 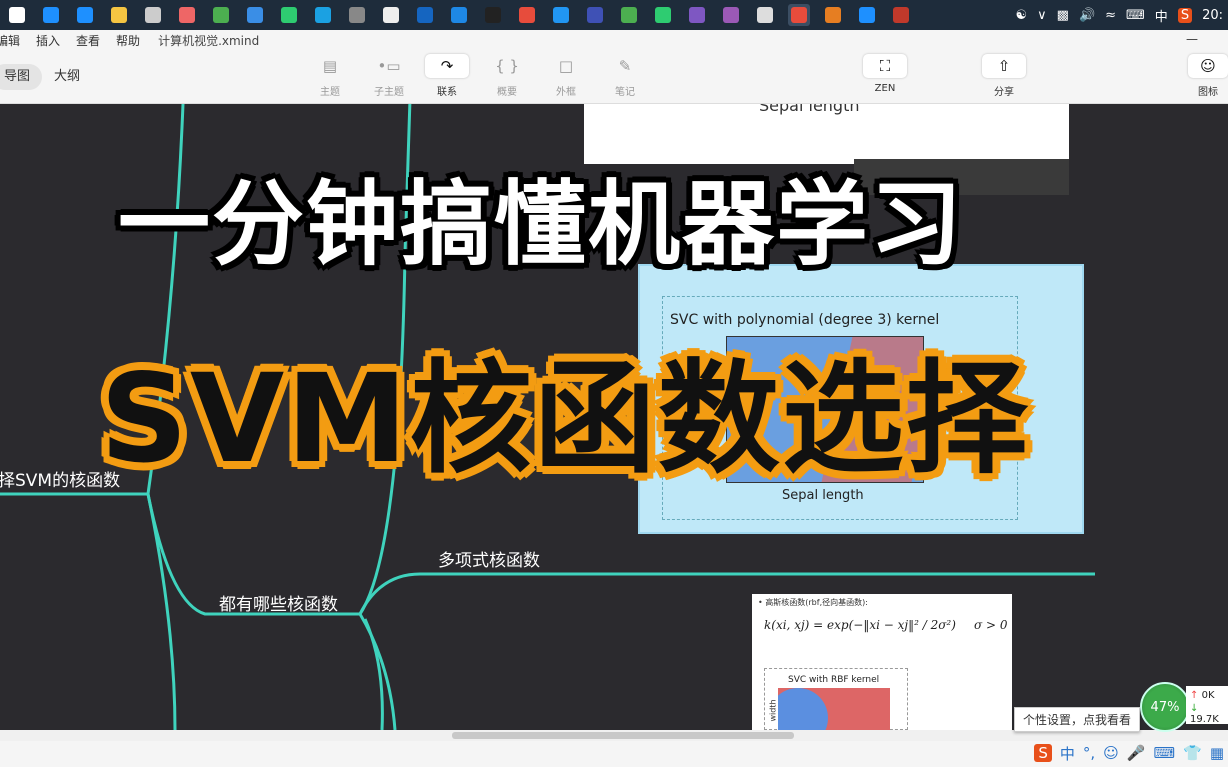 I want to click on topic-which-kernels: 都有哪些核函数, so click(x=278, y=602).